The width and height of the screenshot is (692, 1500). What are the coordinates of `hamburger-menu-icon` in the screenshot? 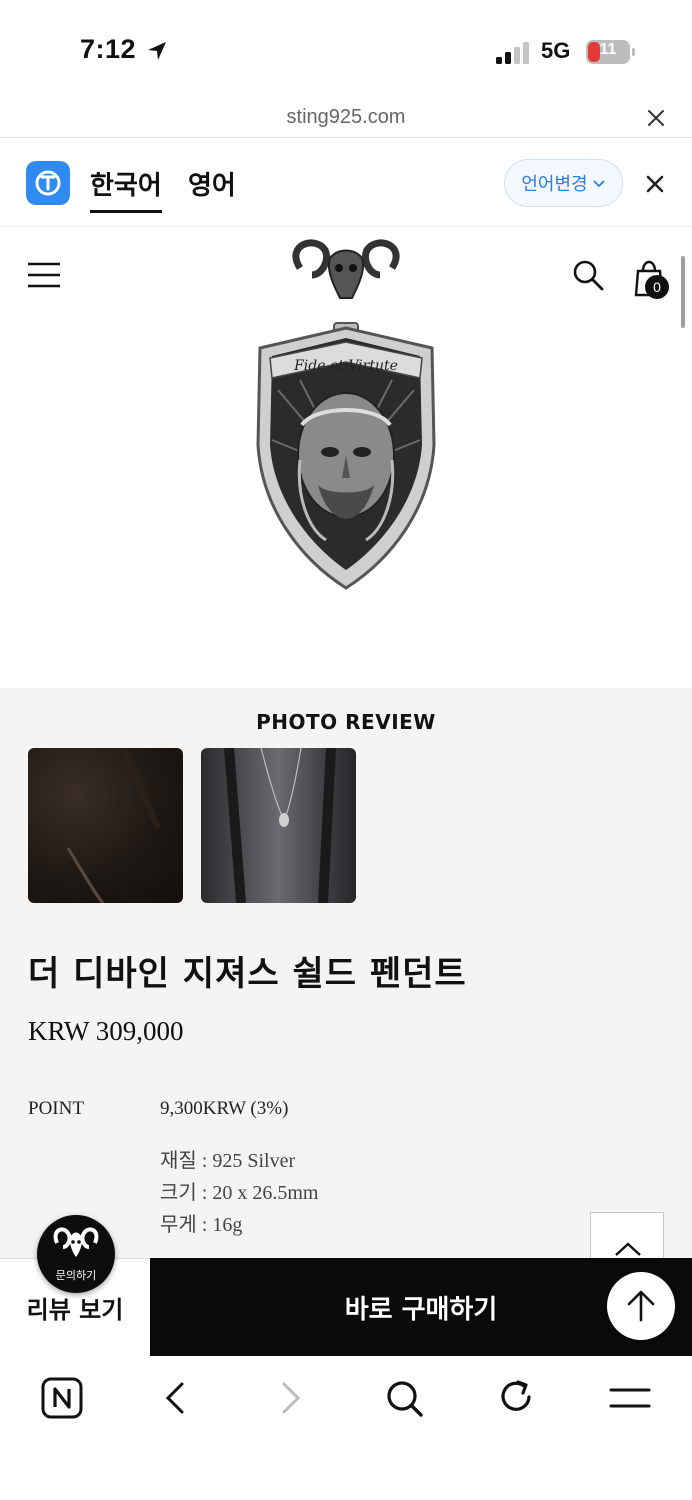 It's located at (44, 275).